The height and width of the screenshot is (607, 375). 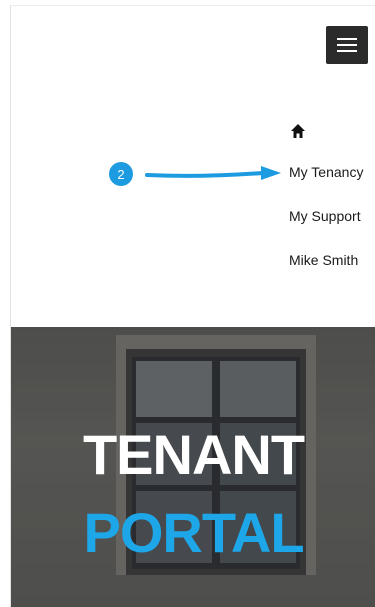 What do you see at coordinates (323, 260) in the screenshot?
I see `nav-item-user-menu: Mike Smith` at bounding box center [323, 260].